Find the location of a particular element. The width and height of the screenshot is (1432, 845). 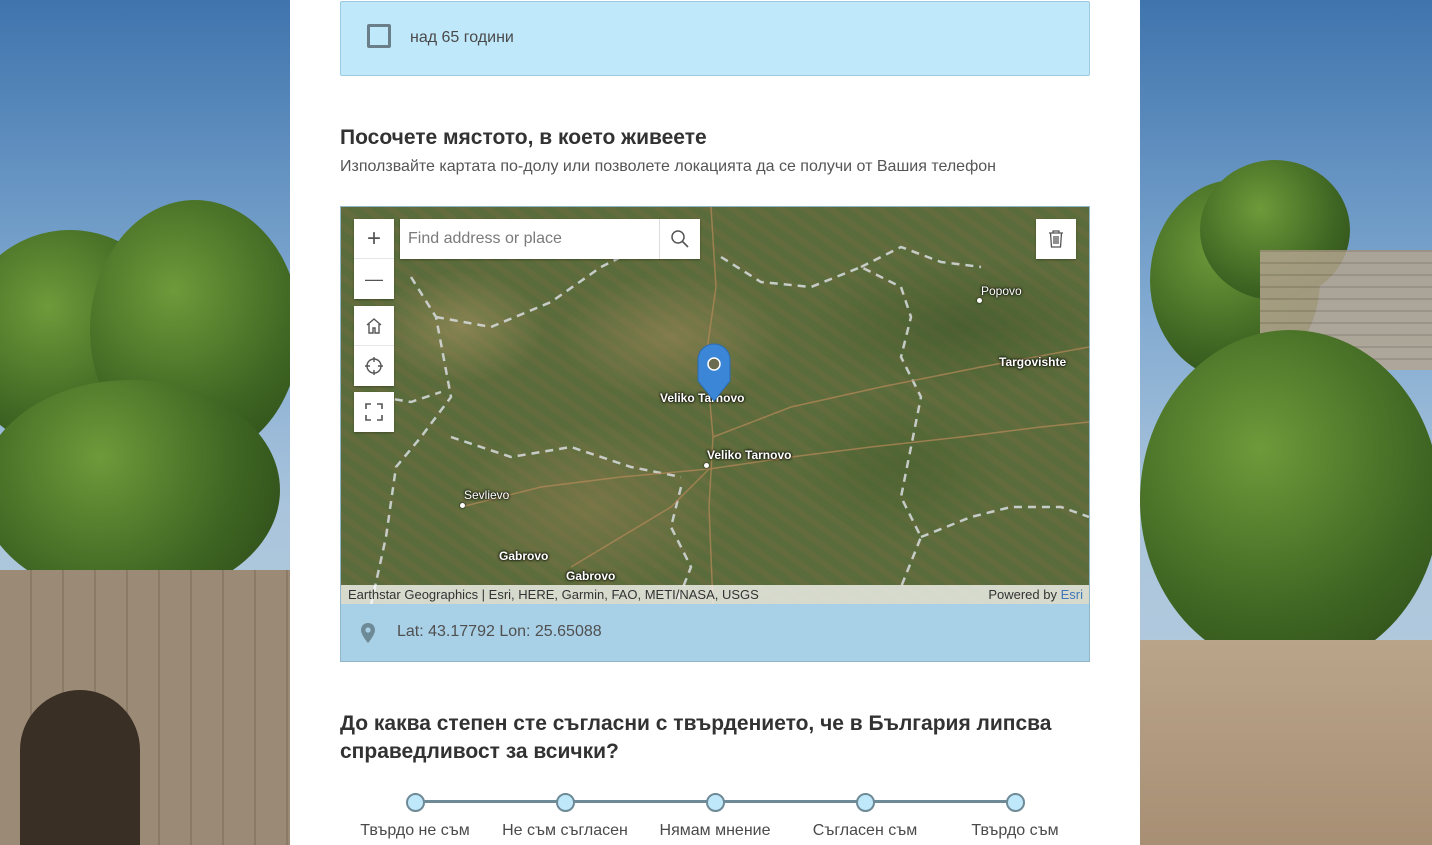

map-search is located at coordinates (550, 239).